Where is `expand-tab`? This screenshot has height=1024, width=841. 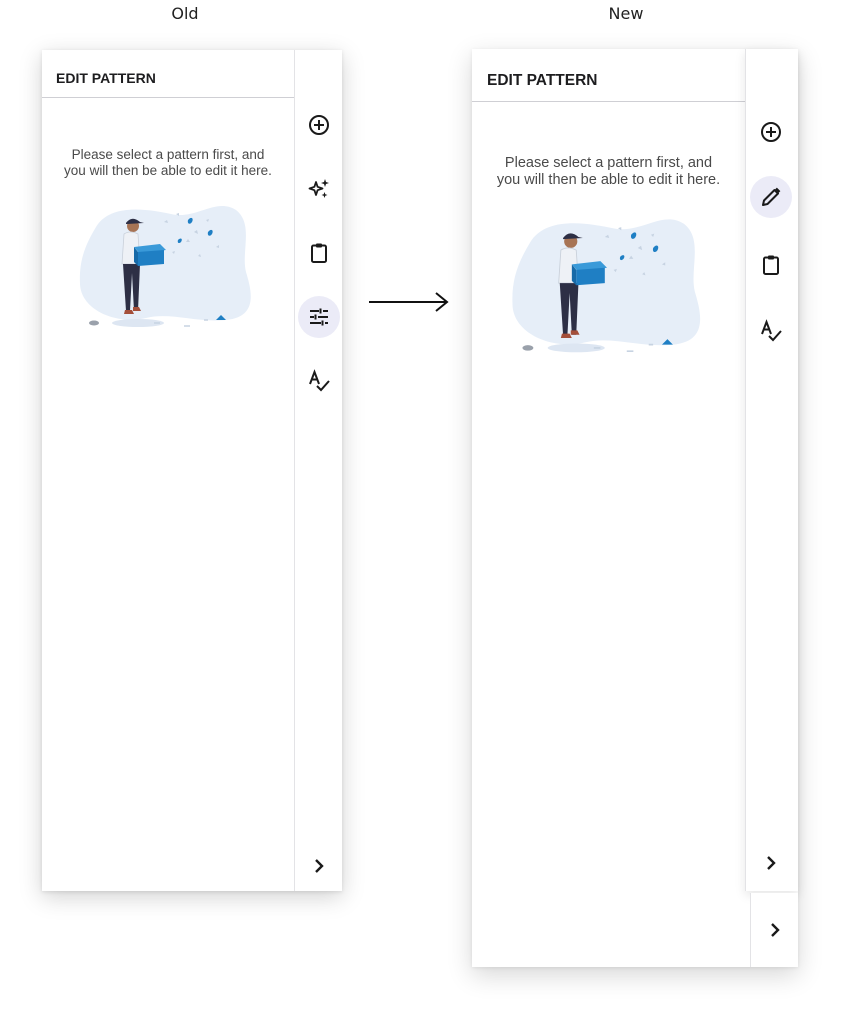 expand-tab is located at coordinates (774, 930).